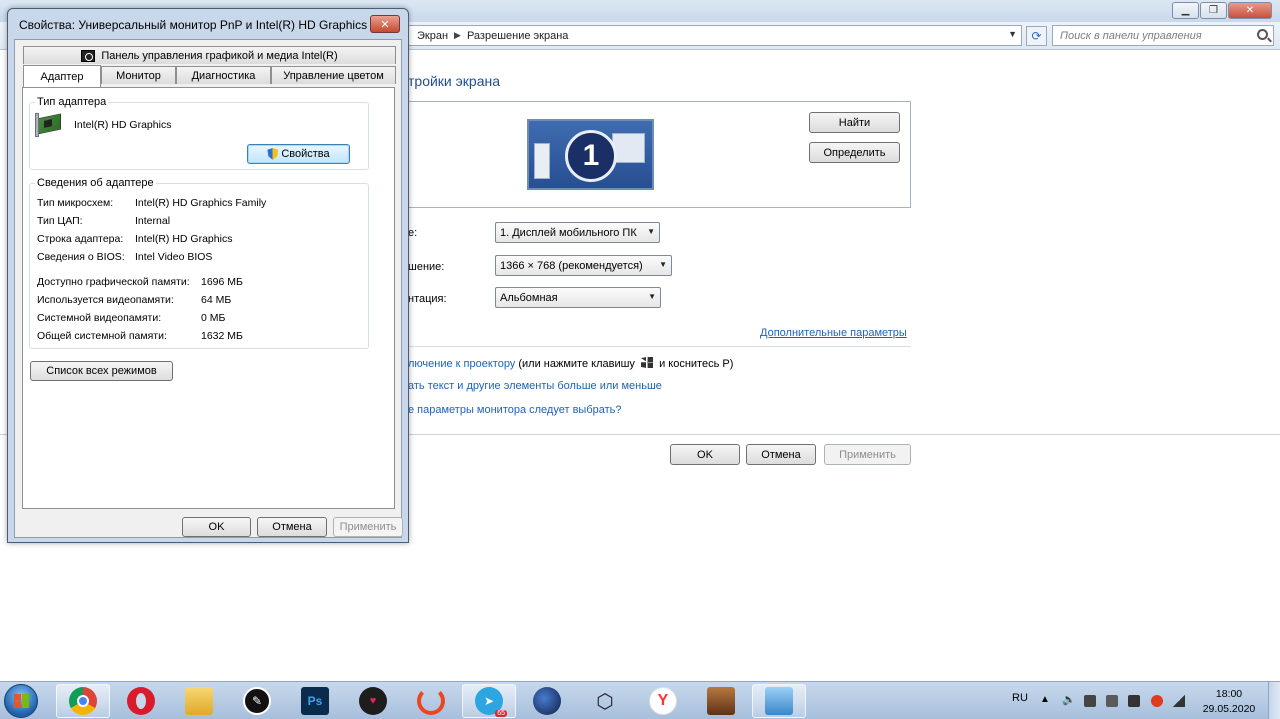 This screenshot has width=1280, height=719. Describe the element at coordinates (60, 221) in the screenshot. I see `info-label-dac-type: Тип ЦАП:` at that location.